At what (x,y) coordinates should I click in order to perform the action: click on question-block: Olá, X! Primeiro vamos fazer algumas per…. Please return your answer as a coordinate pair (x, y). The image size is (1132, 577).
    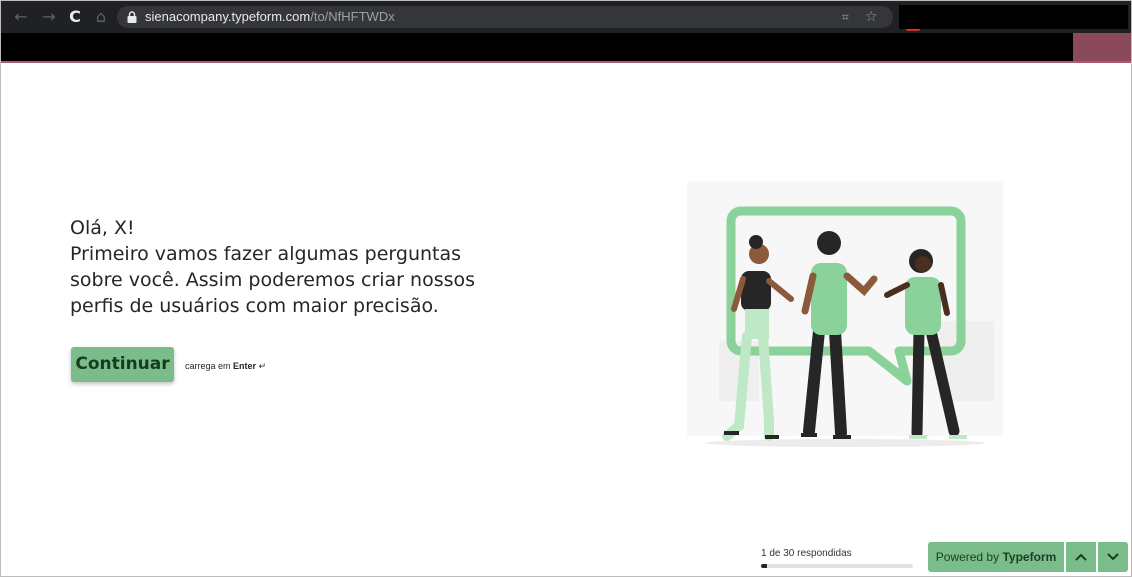
    Looking at the image, I should click on (290, 267).